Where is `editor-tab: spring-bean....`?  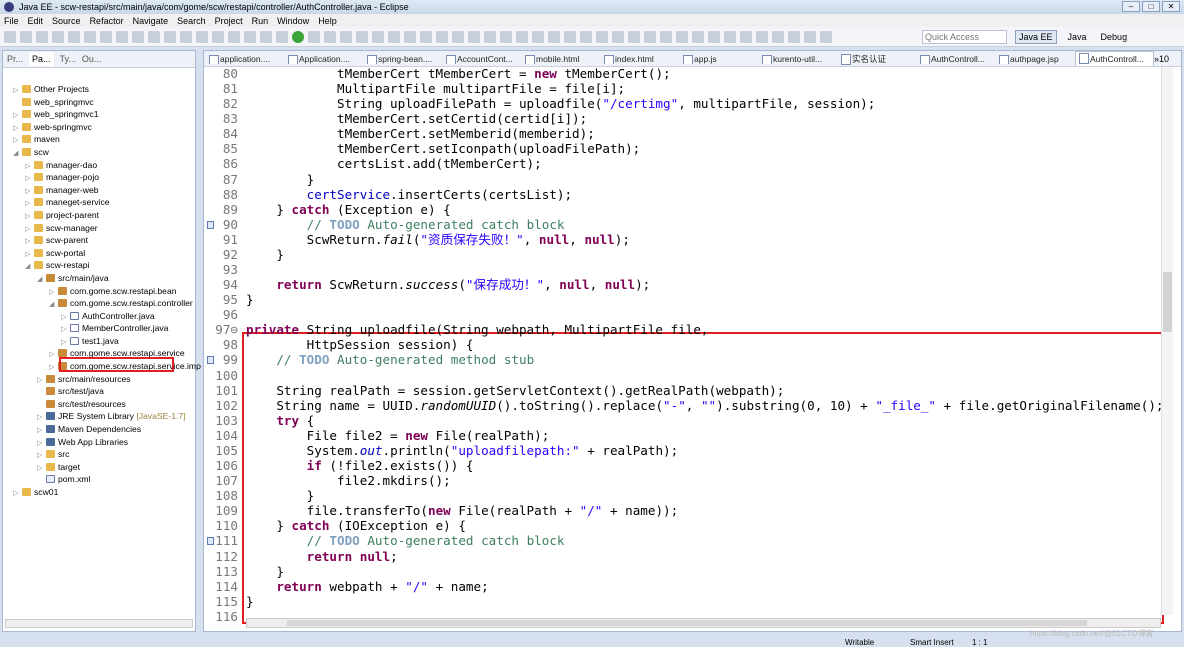 editor-tab: spring-bean.... is located at coordinates (403, 59).